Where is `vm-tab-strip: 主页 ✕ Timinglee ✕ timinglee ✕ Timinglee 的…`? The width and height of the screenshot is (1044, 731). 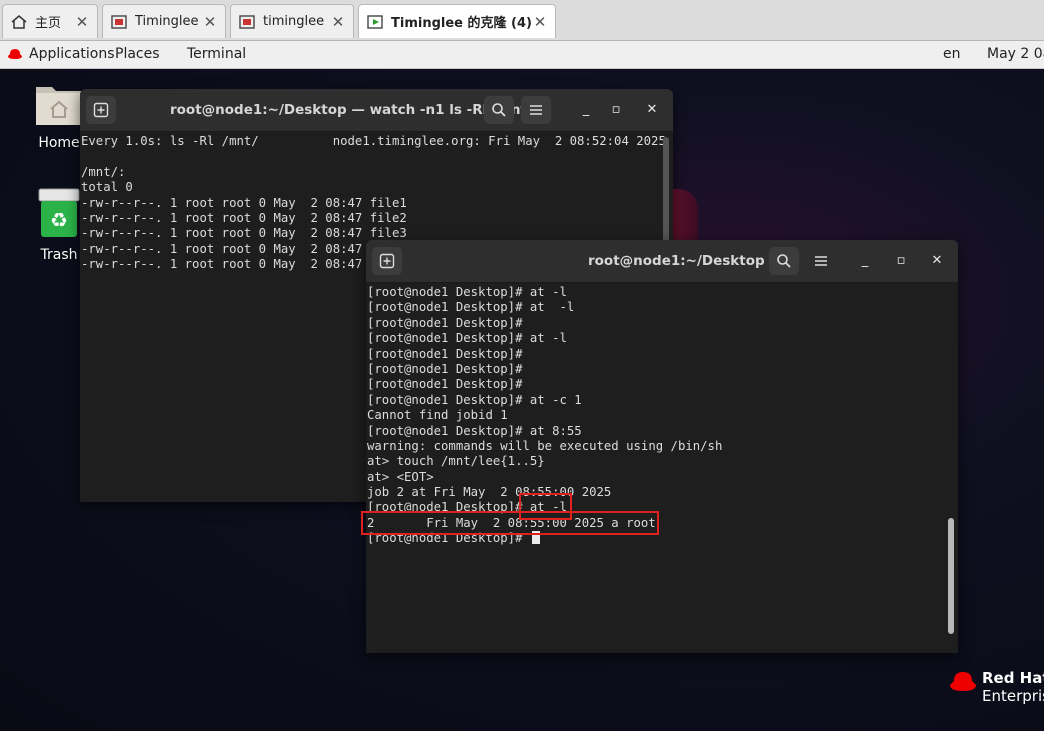 vm-tab-strip: 主页 ✕ Timinglee ✕ timinglee ✕ Timinglee 的… is located at coordinates (522, 20).